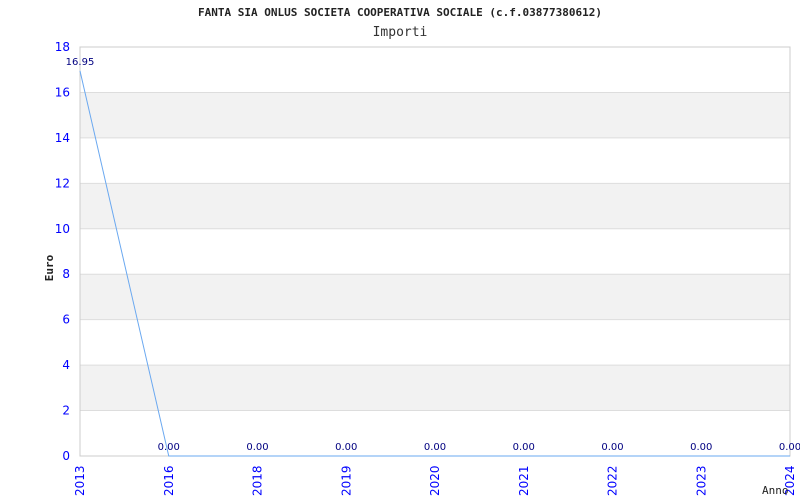 The height and width of the screenshot is (500, 800). Describe the element at coordinates (258, 480) in the screenshot. I see `x-tick-label: 2018` at that location.